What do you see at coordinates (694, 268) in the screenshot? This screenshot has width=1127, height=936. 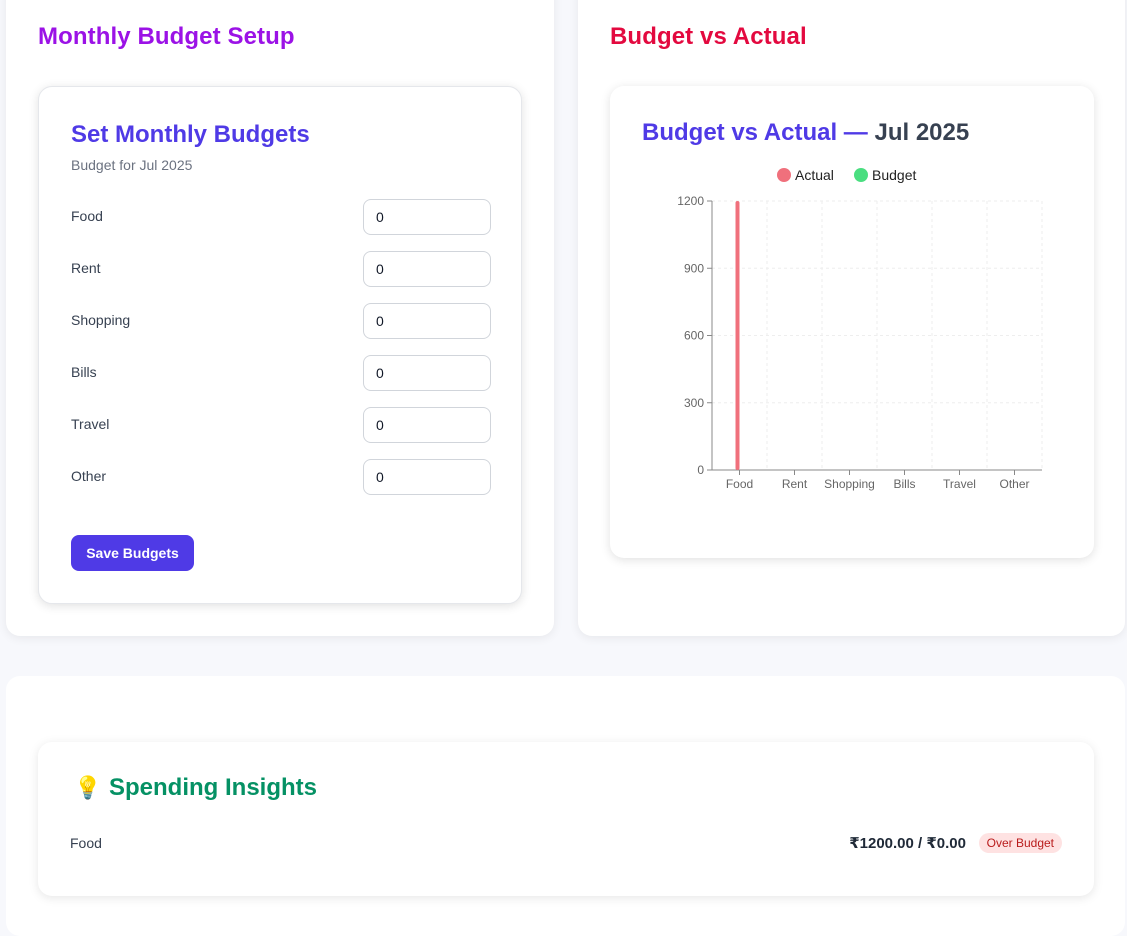 I see `y-tick-label: 900` at bounding box center [694, 268].